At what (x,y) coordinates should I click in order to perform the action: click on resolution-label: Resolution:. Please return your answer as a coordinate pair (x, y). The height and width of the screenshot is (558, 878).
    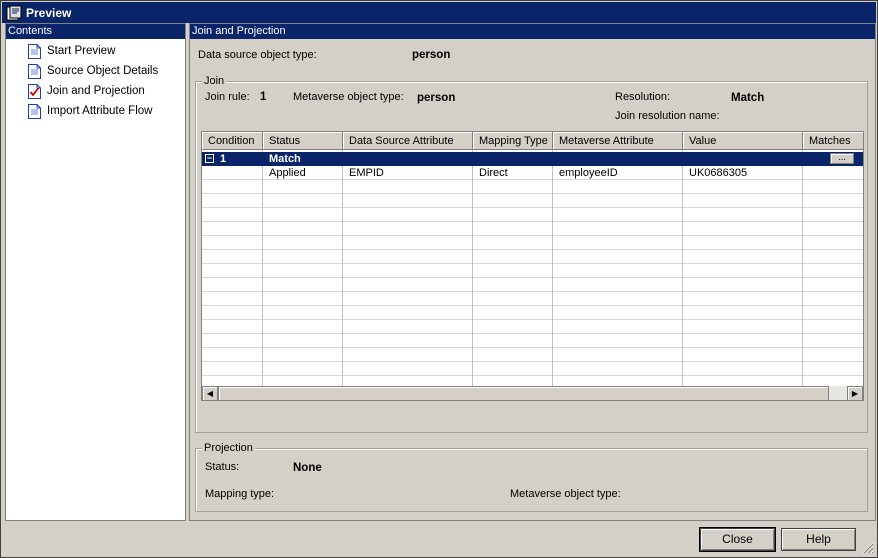
    Looking at the image, I should click on (643, 97).